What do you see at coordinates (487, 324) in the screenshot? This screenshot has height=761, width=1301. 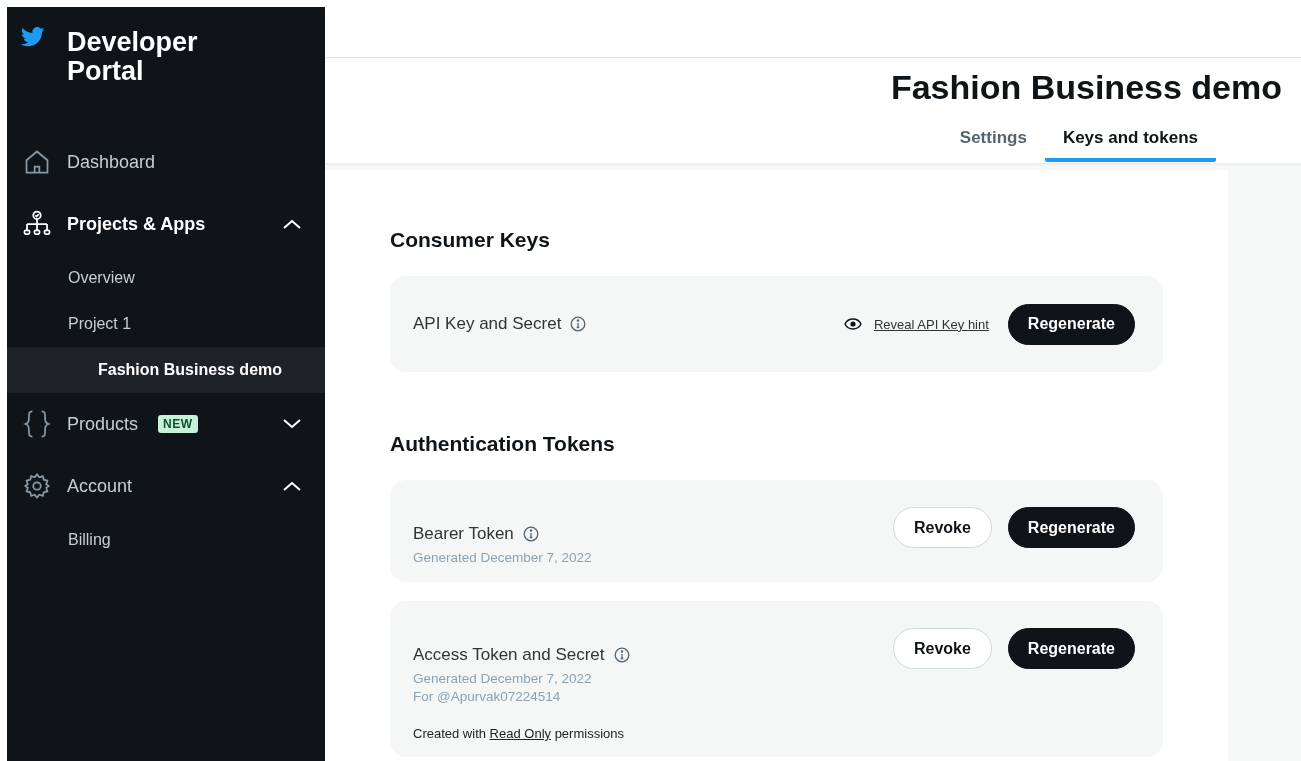 I see `token-title: API Key and Secret` at bounding box center [487, 324].